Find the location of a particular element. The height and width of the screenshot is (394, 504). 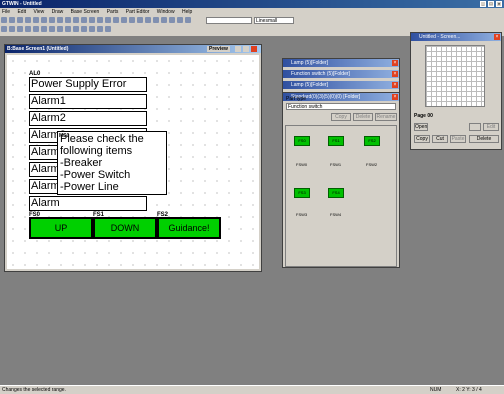

message-line: -Breaker is located at coordinates (81, 163).